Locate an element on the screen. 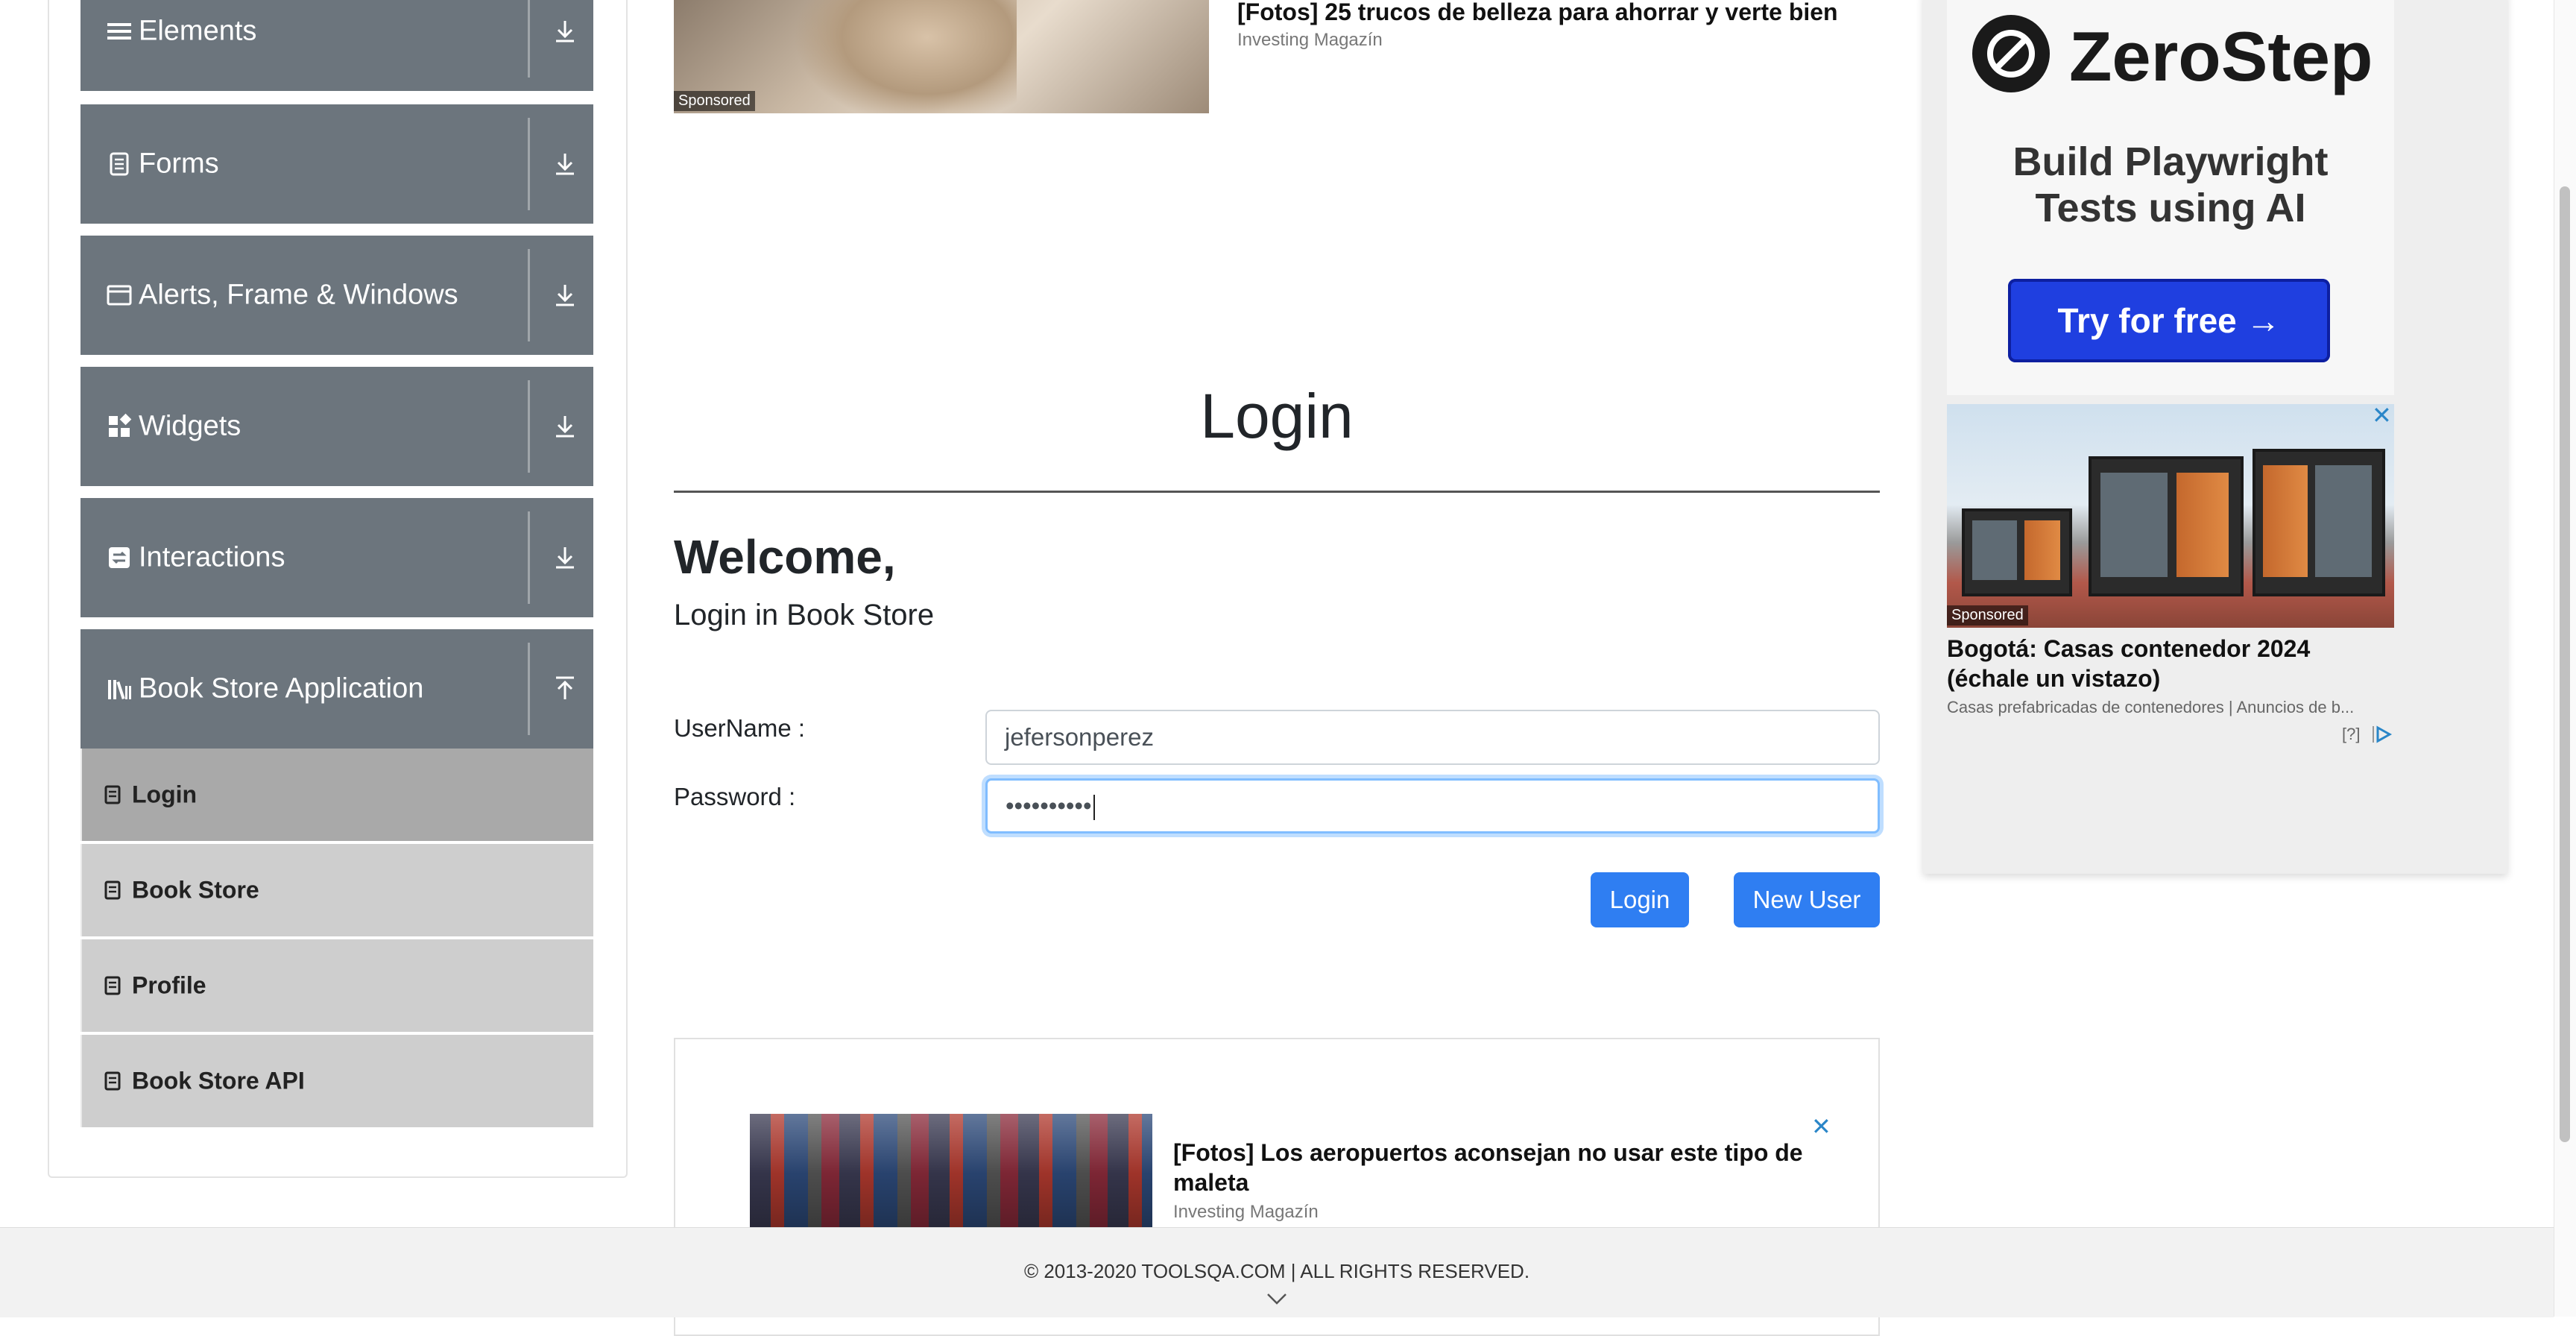 The image size is (2576, 1336). chevron-down-icon is located at coordinates (1277, 1298).